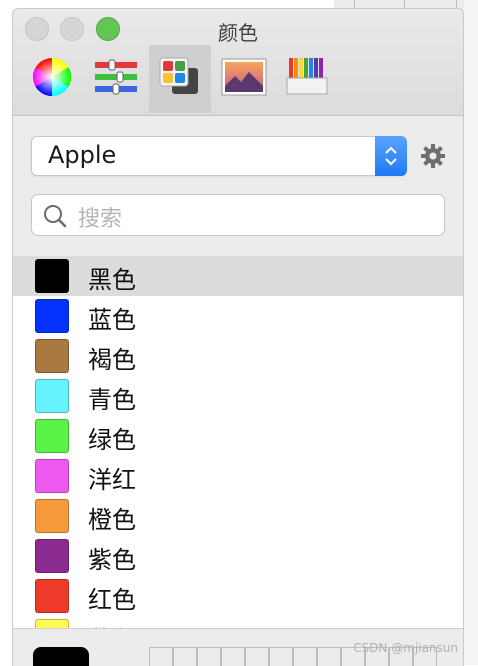 This screenshot has width=478, height=666. I want to click on color-row: 蓝色, so click(238, 316).